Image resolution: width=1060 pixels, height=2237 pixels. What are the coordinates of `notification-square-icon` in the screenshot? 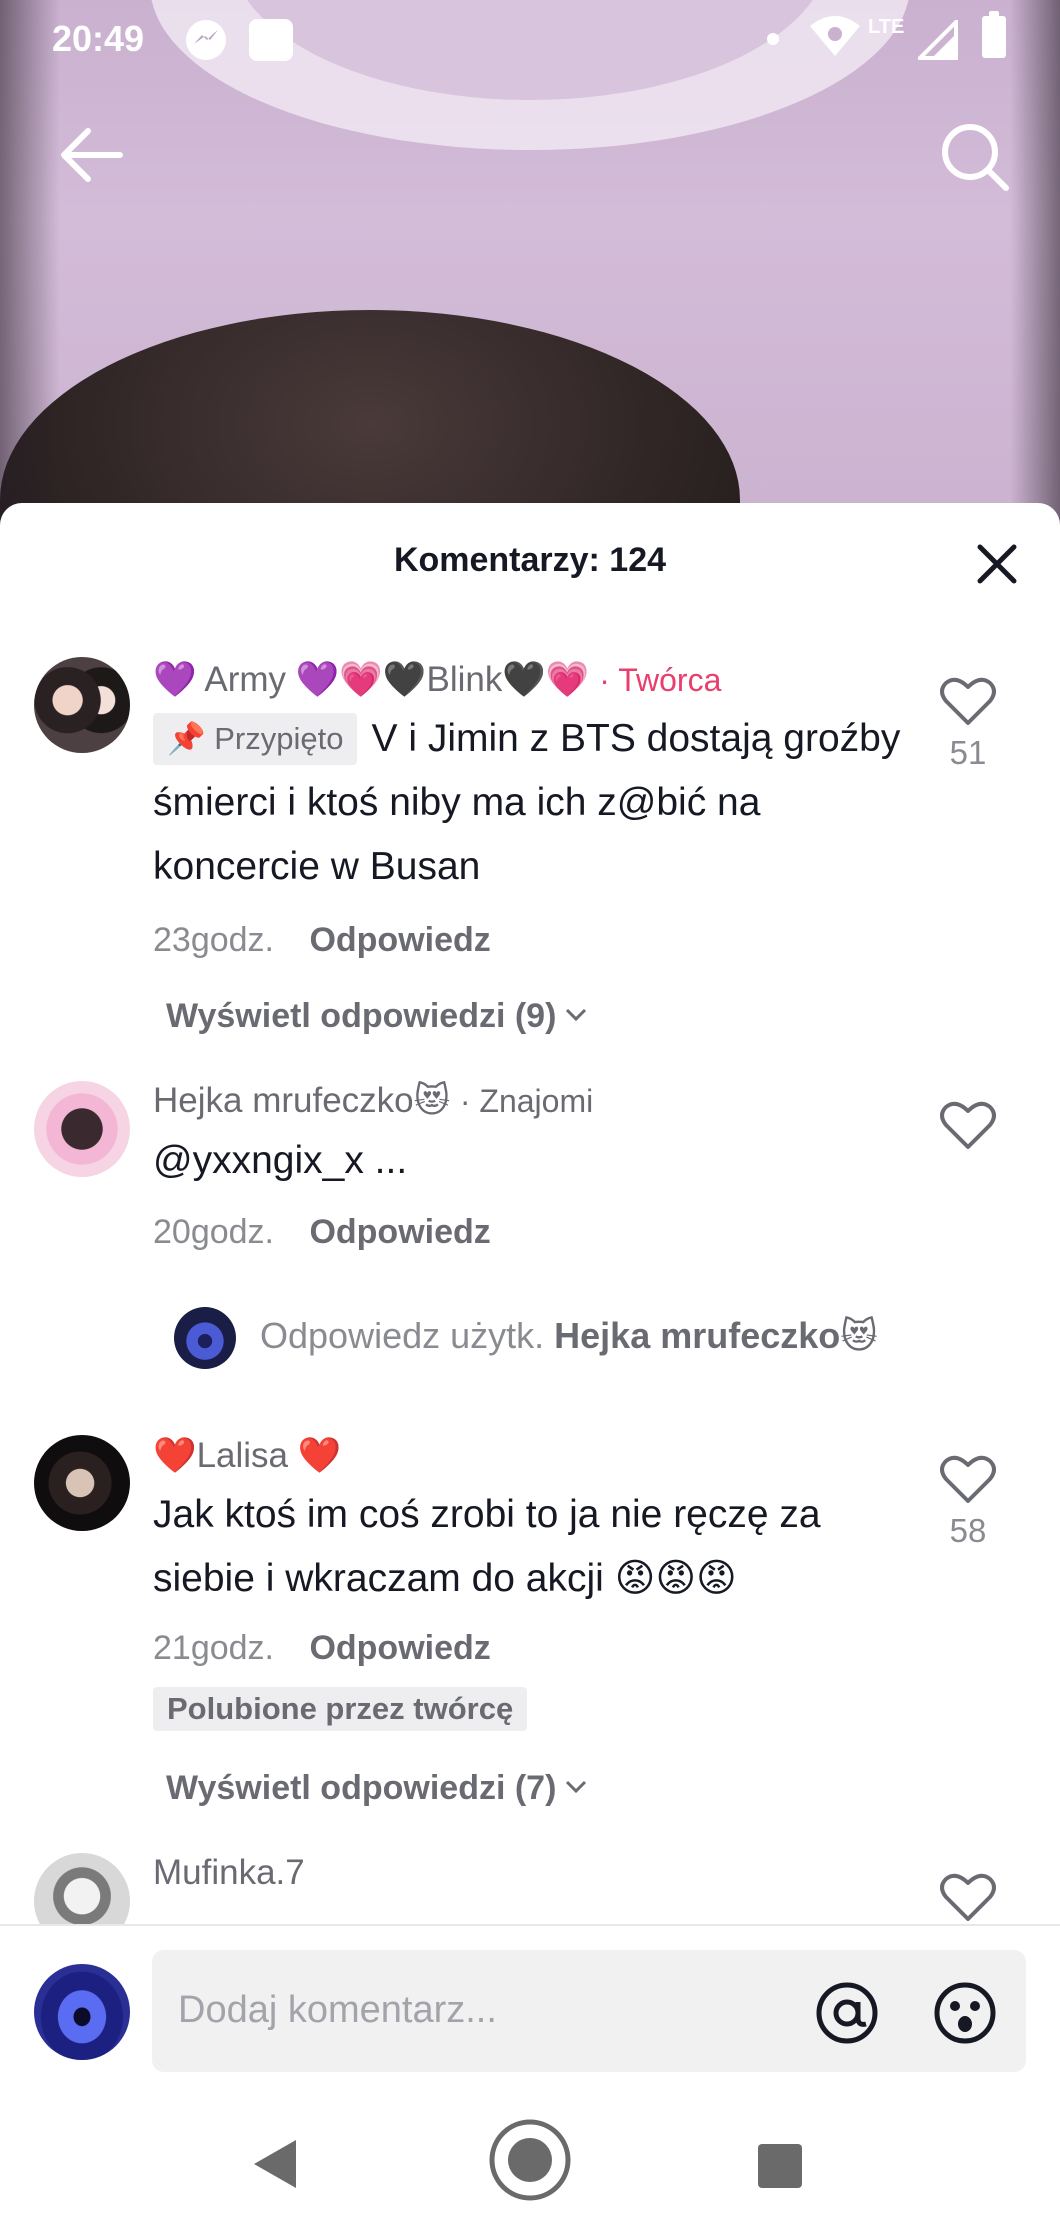 It's located at (271, 40).